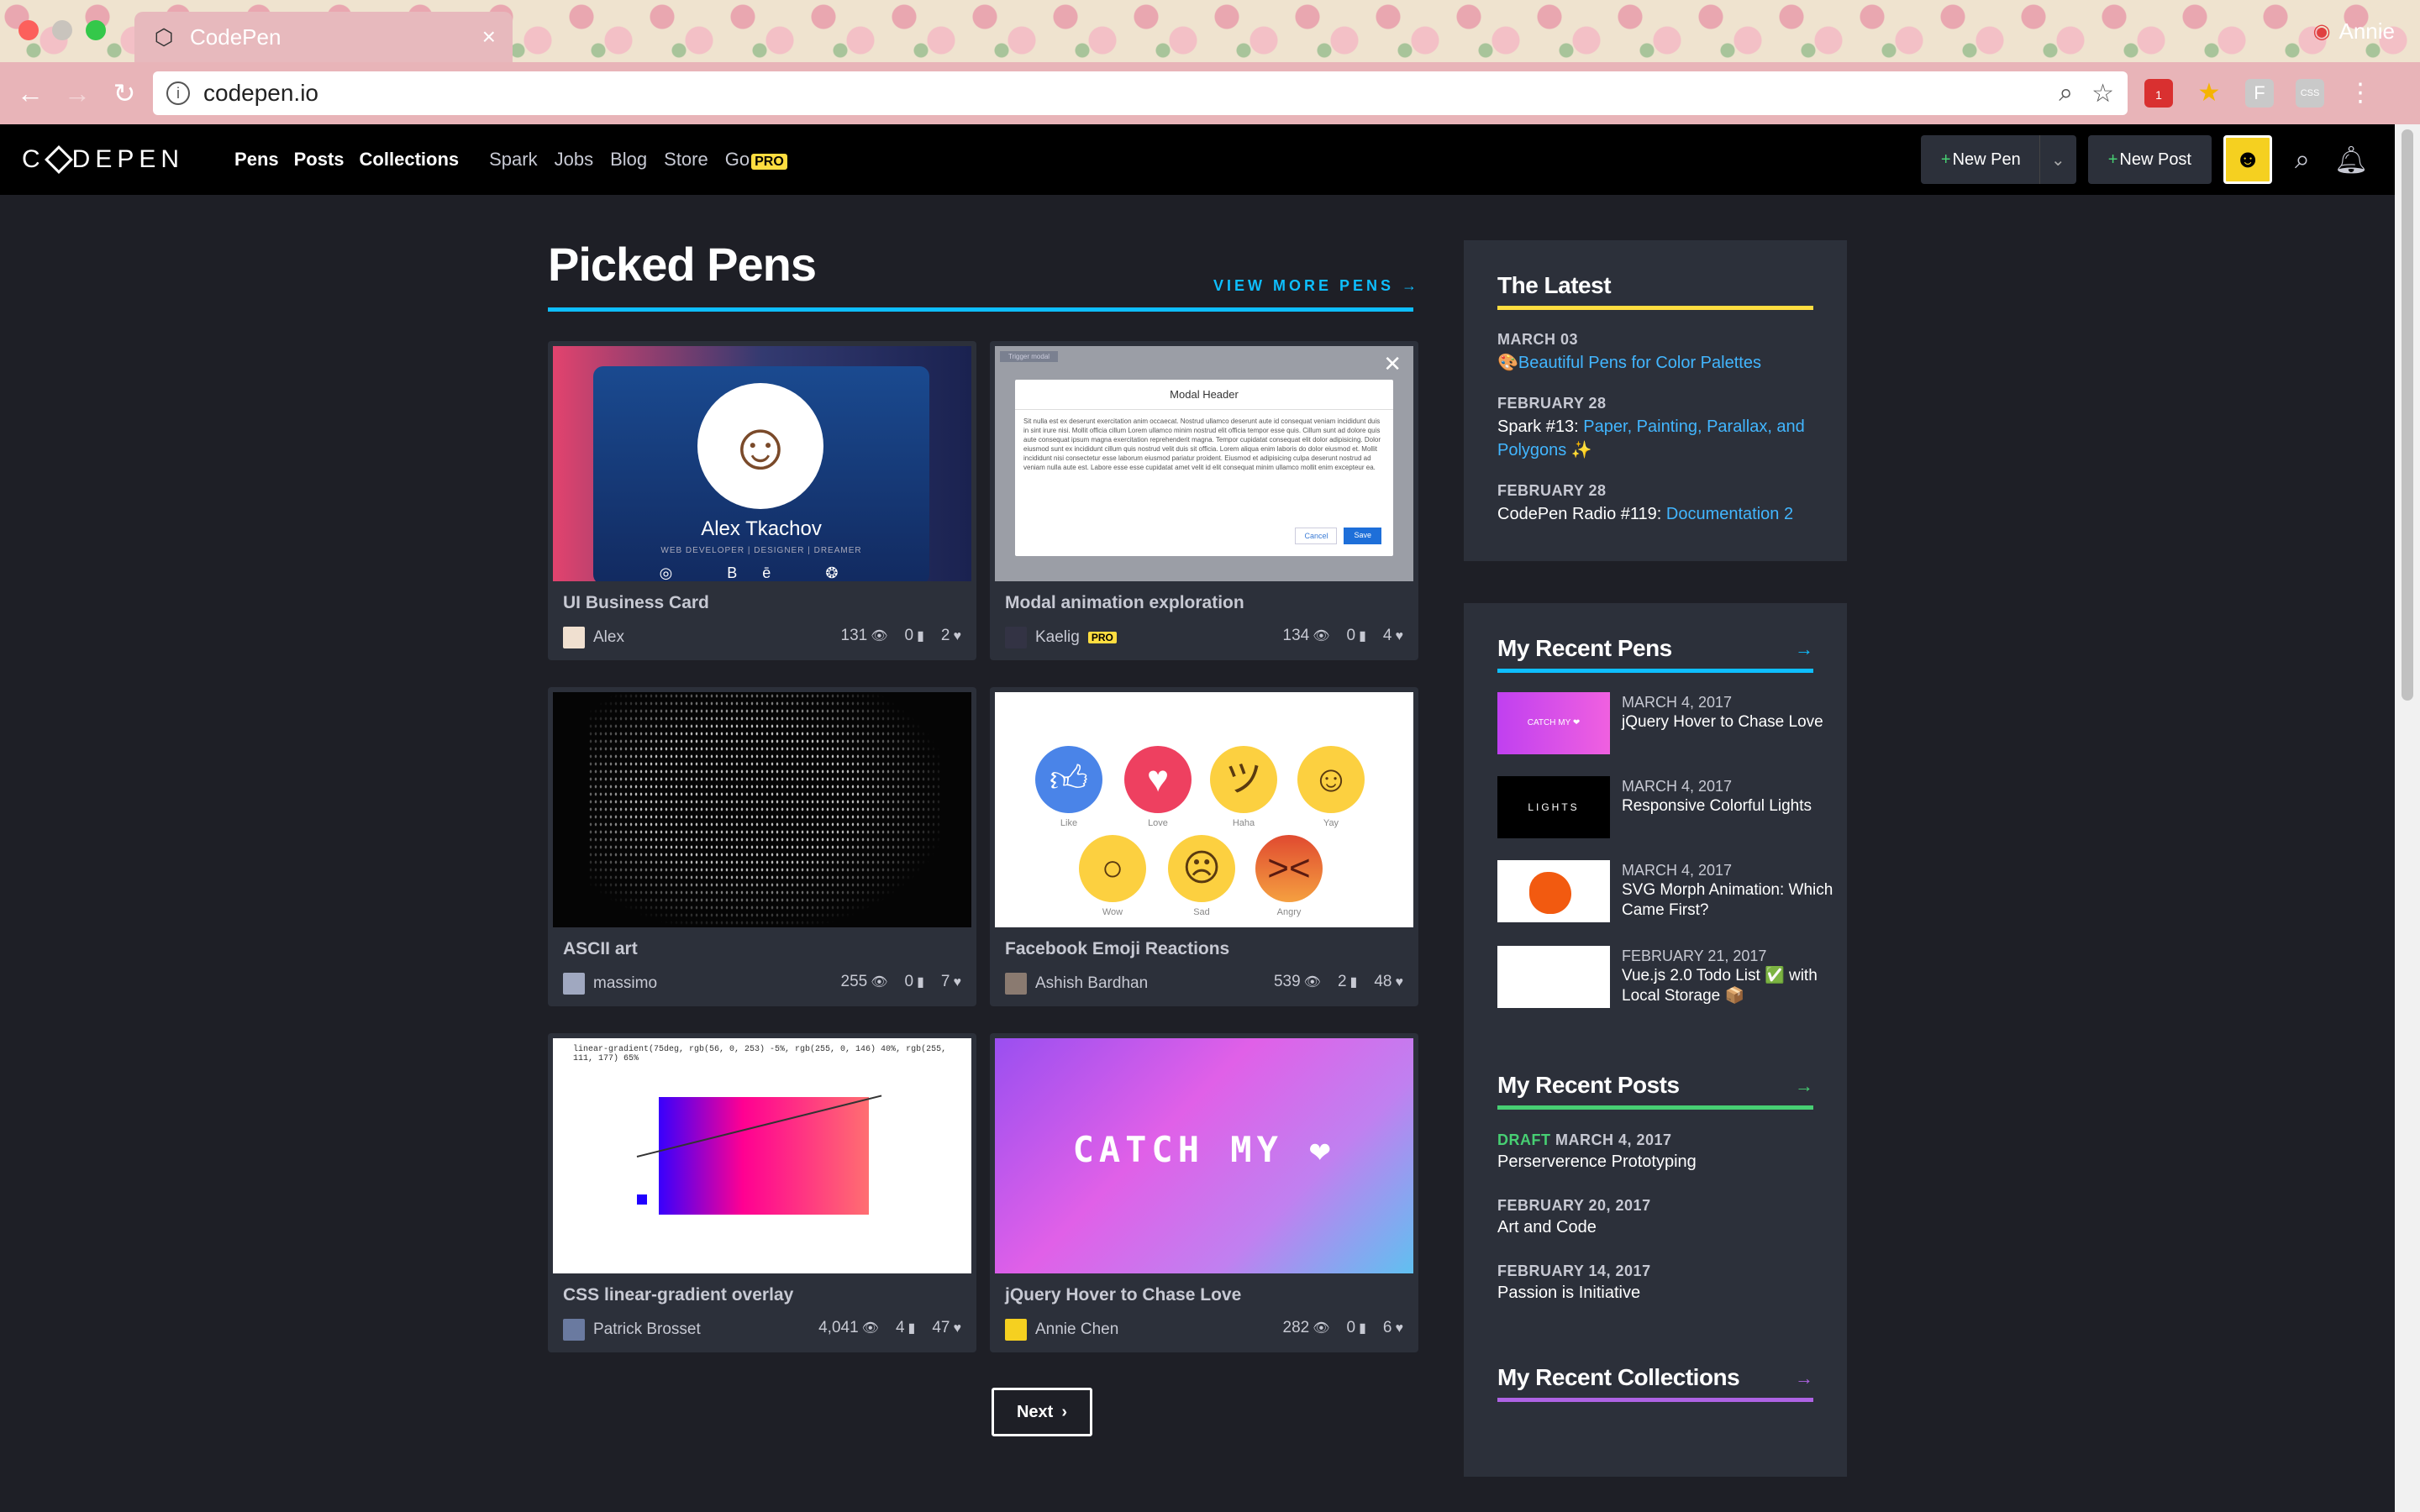 This screenshot has width=2420, height=1512. What do you see at coordinates (2351, 160) in the screenshot?
I see `notifications-bell-icon: 🔔︎` at bounding box center [2351, 160].